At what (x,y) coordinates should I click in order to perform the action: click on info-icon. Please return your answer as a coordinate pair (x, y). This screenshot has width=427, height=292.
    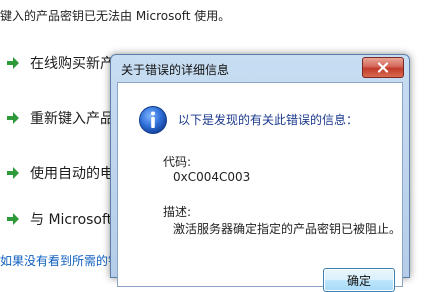
    Looking at the image, I should click on (153, 120).